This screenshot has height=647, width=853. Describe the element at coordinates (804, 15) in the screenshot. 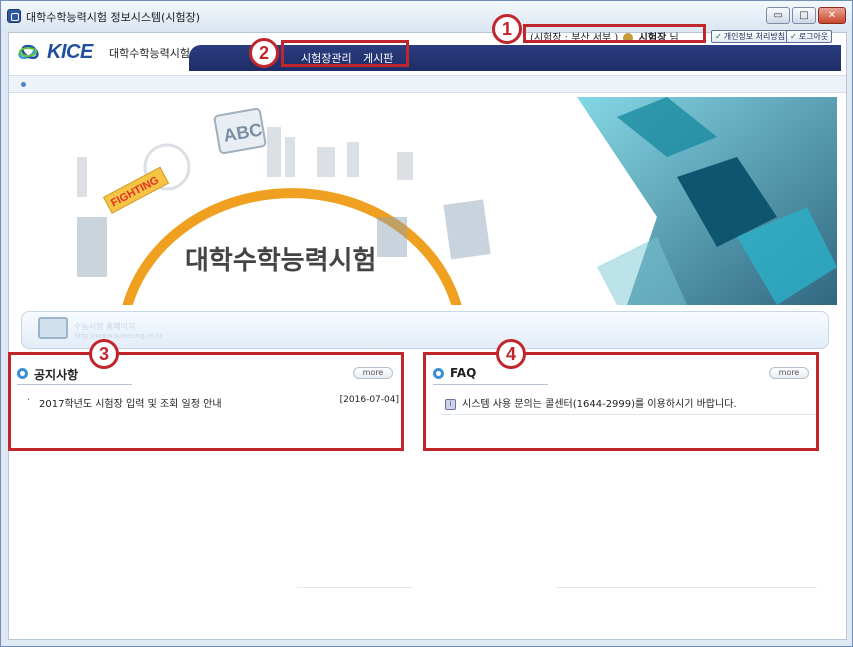

I see `maximize-button: □` at that location.